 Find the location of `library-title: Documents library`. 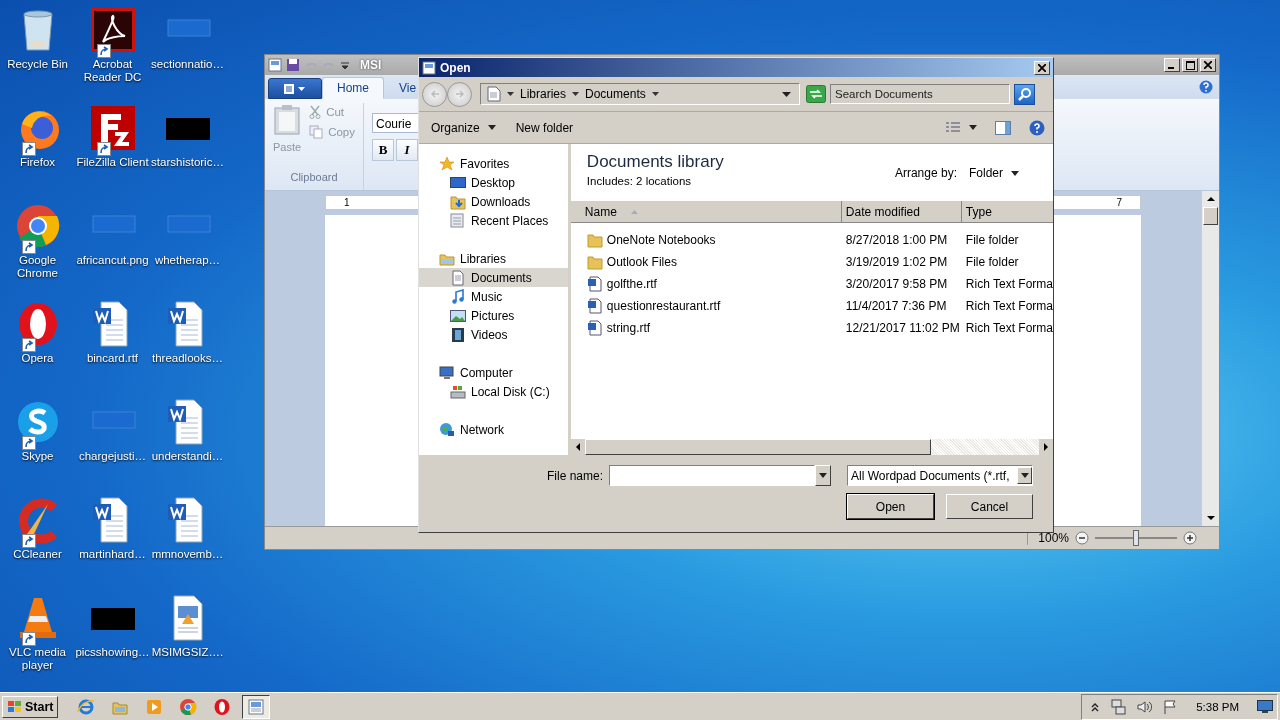

library-title: Documents library is located at coordinates (655, 162).